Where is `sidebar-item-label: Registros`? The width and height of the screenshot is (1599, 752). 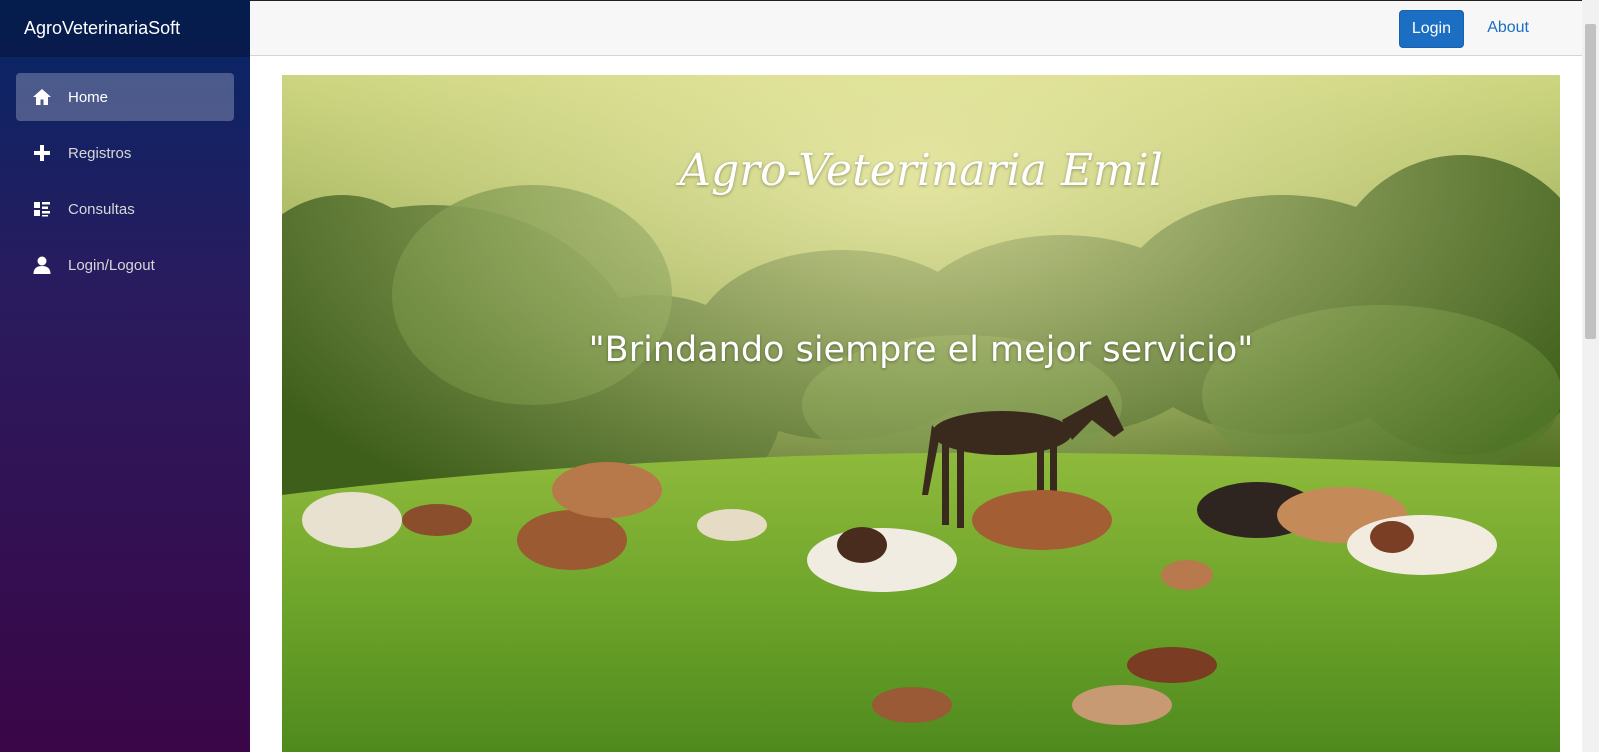
sidebar-item-label: Registros is located at coordinates (100, 153).